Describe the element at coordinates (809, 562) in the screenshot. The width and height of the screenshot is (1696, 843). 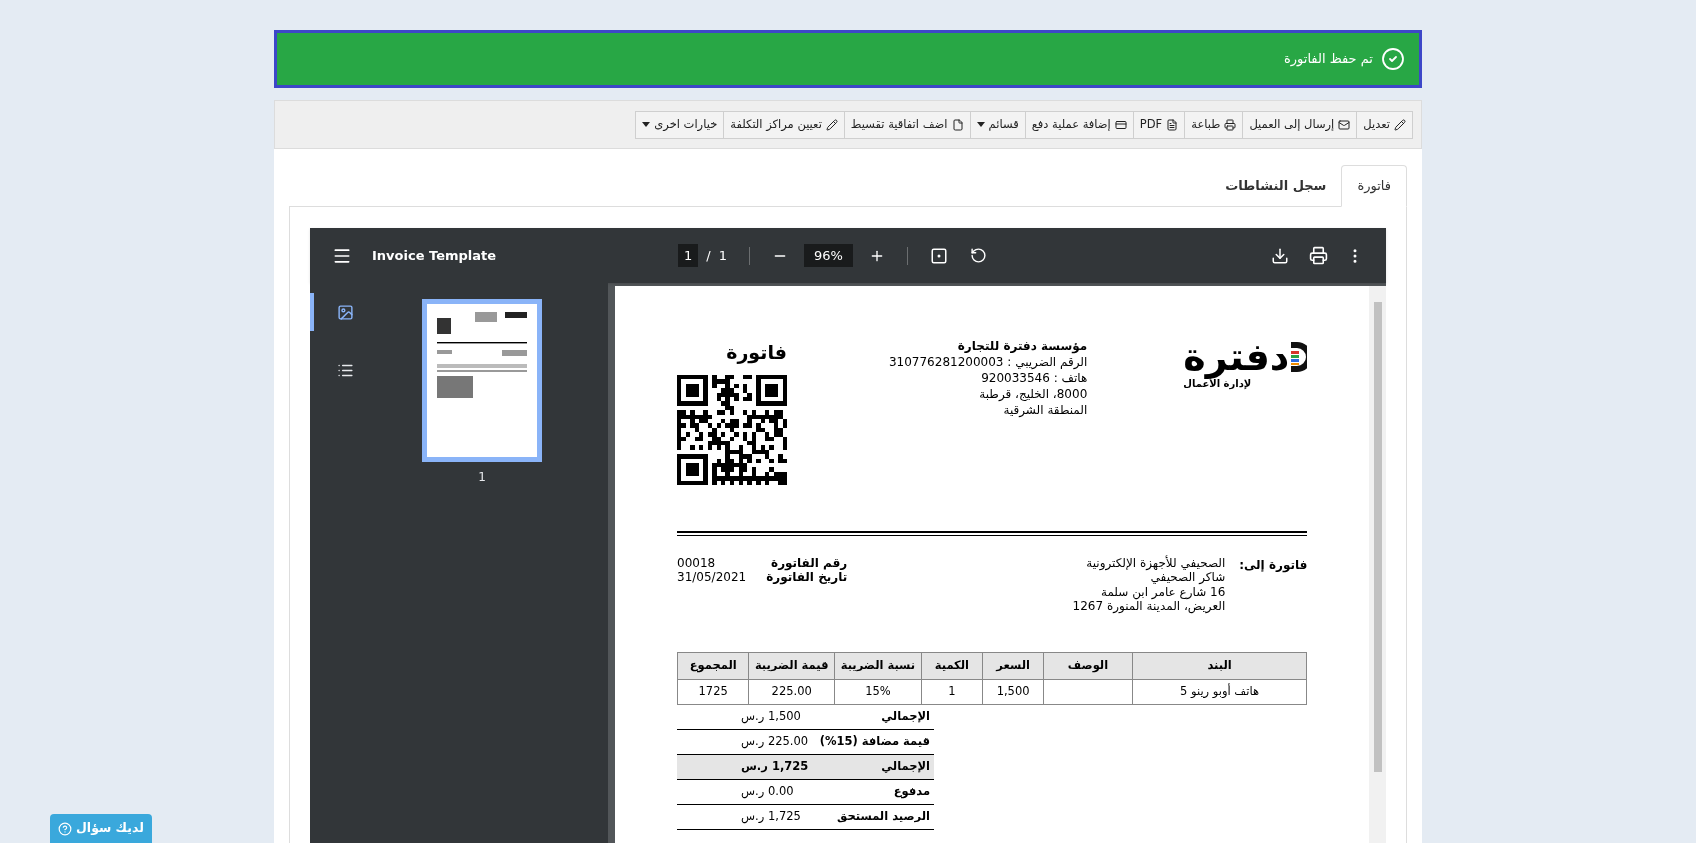
I see `meta-label: رقم الفاتورة` at that location.